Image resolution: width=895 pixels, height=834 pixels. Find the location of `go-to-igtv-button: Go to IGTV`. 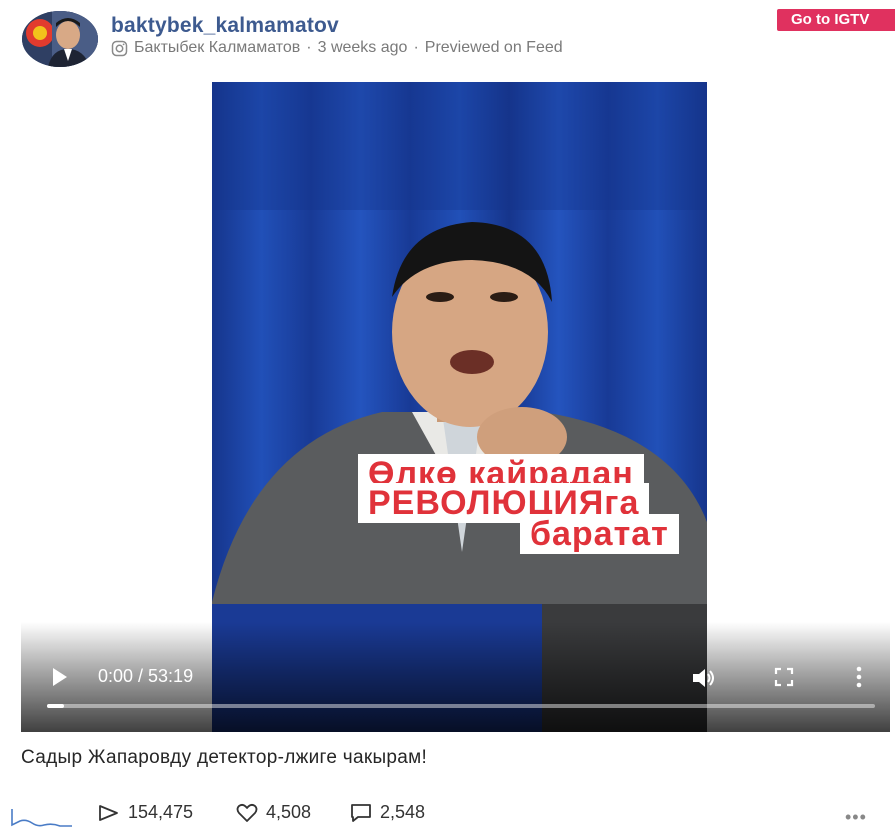

go-to-igtv-button: Go to IGTV is located at coordinates (836, 20).